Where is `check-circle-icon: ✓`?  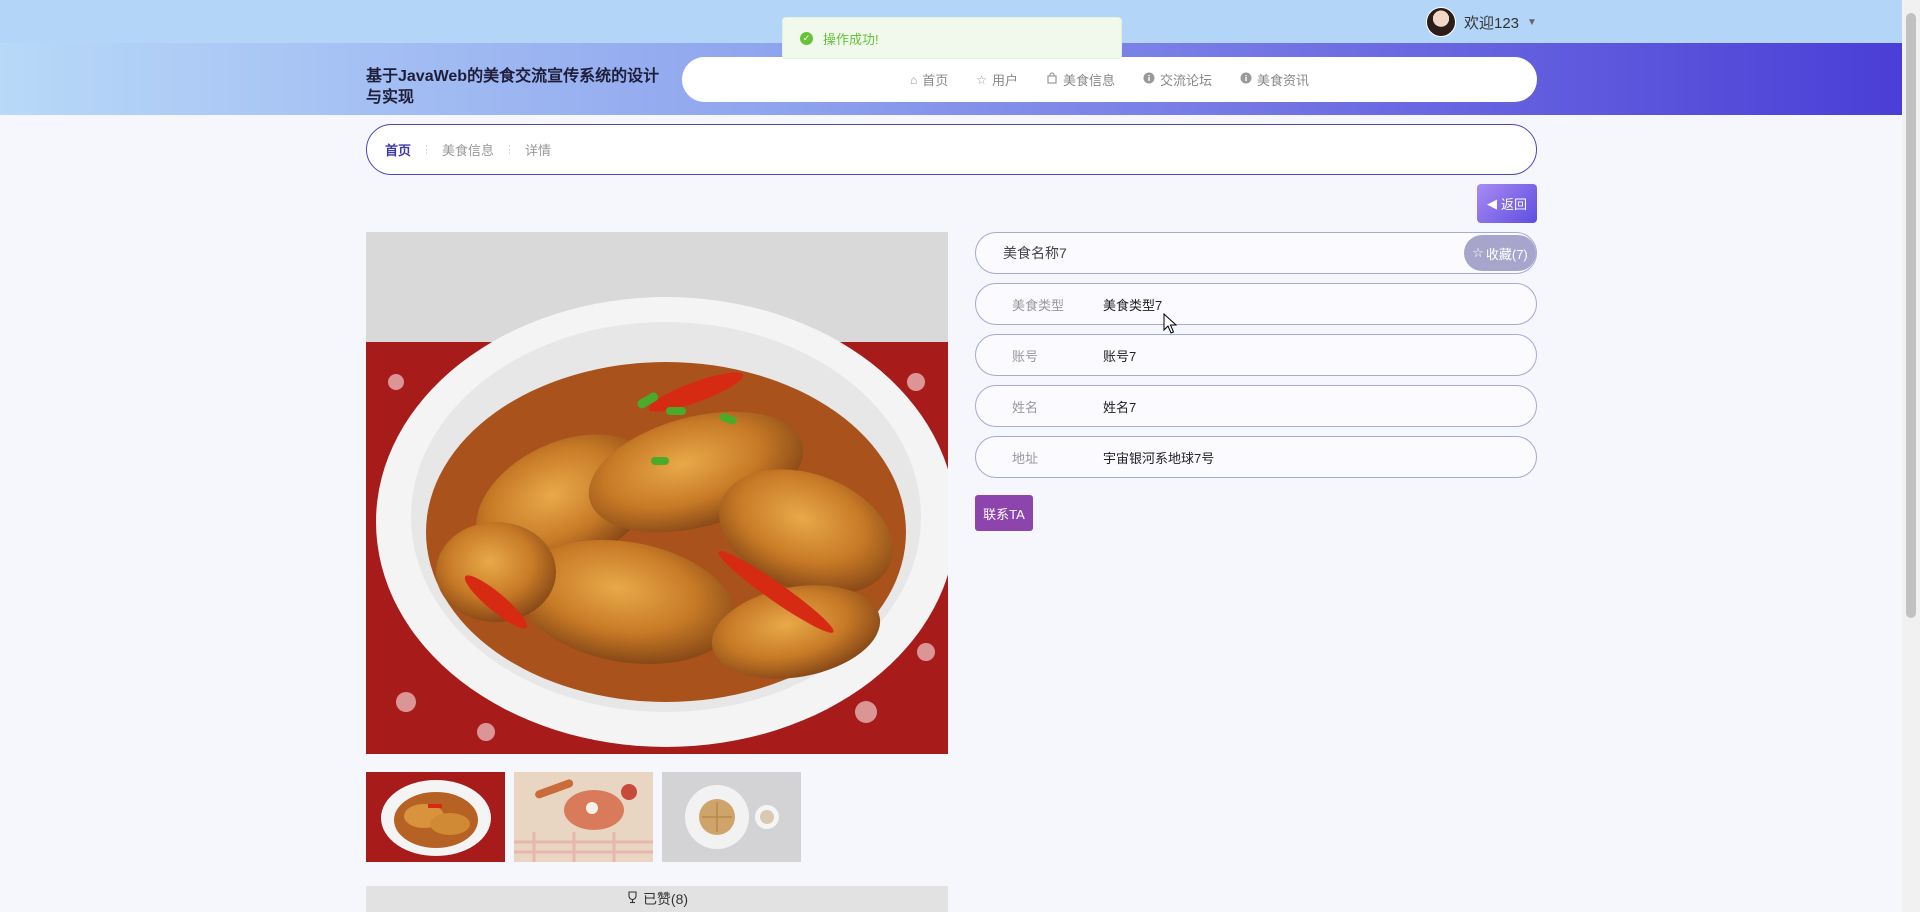
check-circle-icon: ✓ is located at coordinates (806, 38).